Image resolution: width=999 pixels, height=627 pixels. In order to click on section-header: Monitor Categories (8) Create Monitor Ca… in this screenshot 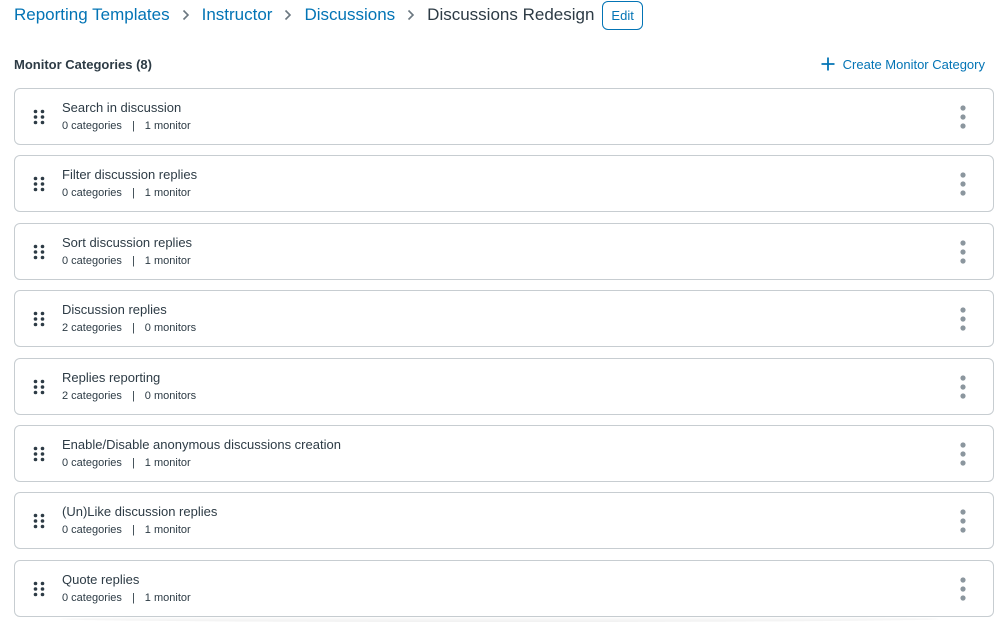, I will do `click(499, 64)`.